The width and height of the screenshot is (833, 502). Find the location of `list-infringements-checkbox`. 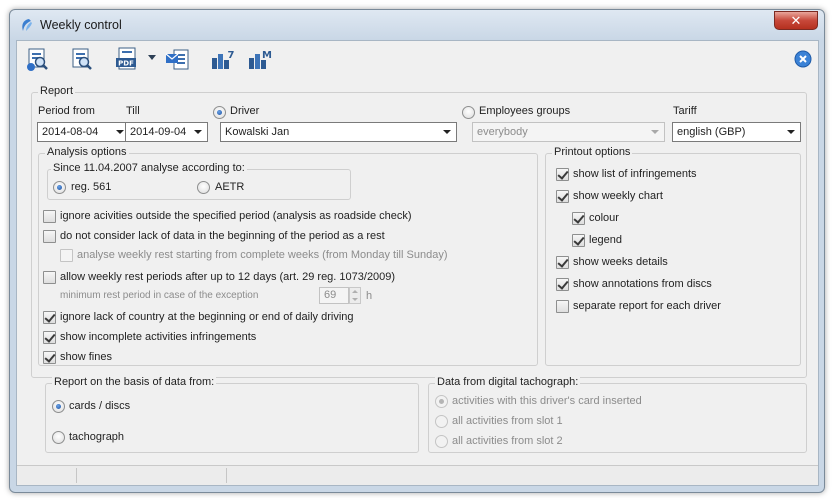

list-infringements-checkbox is located at coordinates (562, 174).